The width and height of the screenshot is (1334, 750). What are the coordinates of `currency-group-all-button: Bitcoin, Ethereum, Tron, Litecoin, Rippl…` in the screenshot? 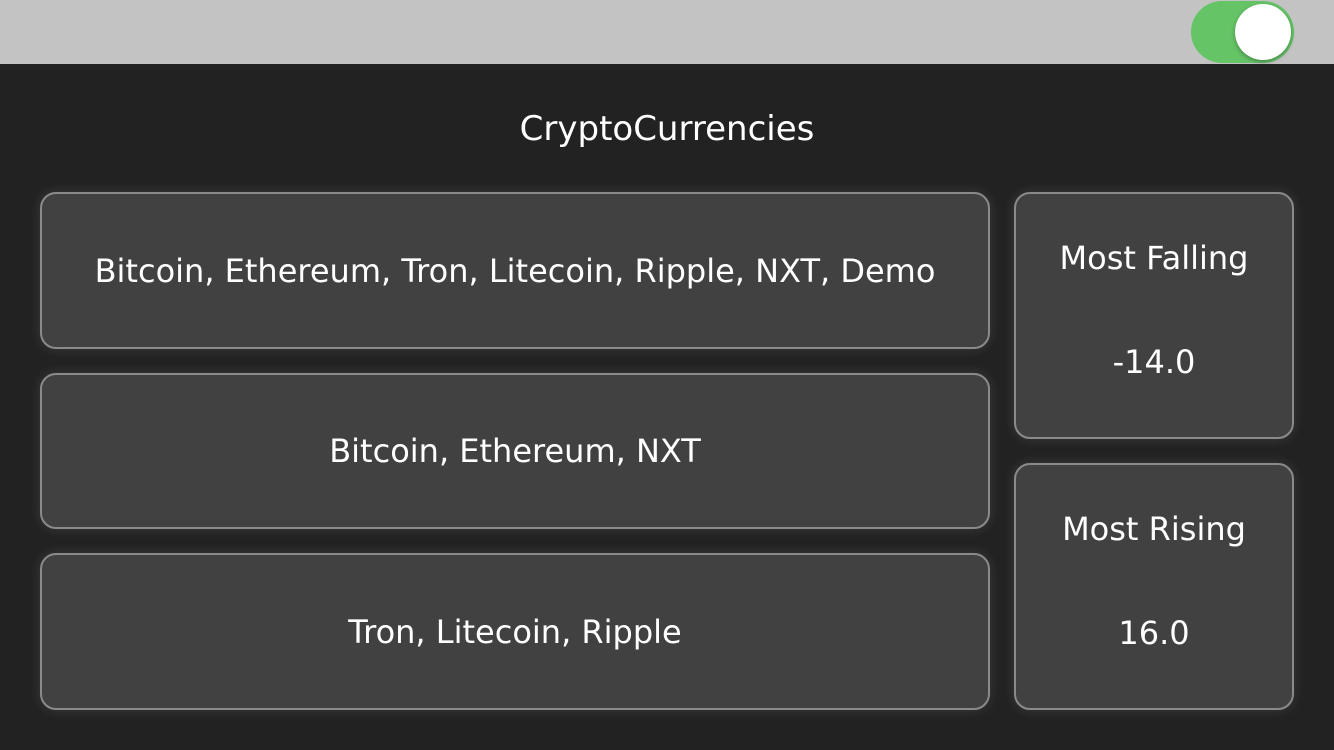 It's located at (515, 270).